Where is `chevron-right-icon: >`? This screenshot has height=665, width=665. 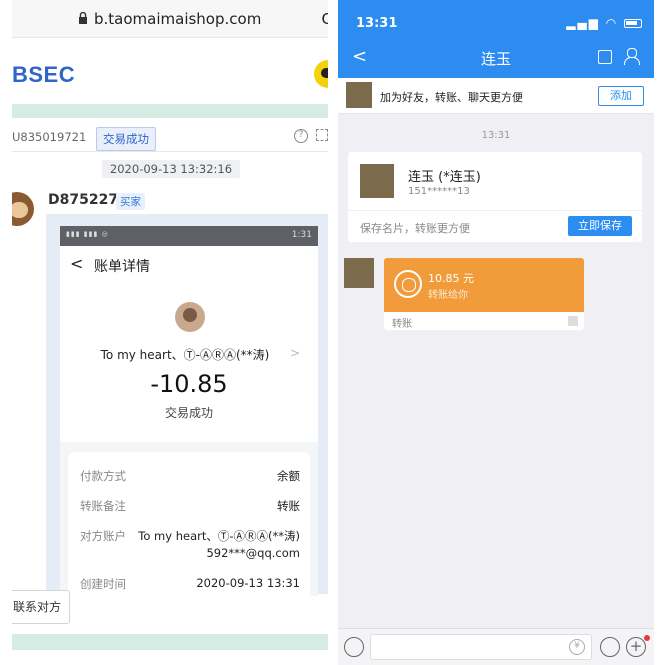
chevron-right-icon: > is located at coordinates (294, 353).